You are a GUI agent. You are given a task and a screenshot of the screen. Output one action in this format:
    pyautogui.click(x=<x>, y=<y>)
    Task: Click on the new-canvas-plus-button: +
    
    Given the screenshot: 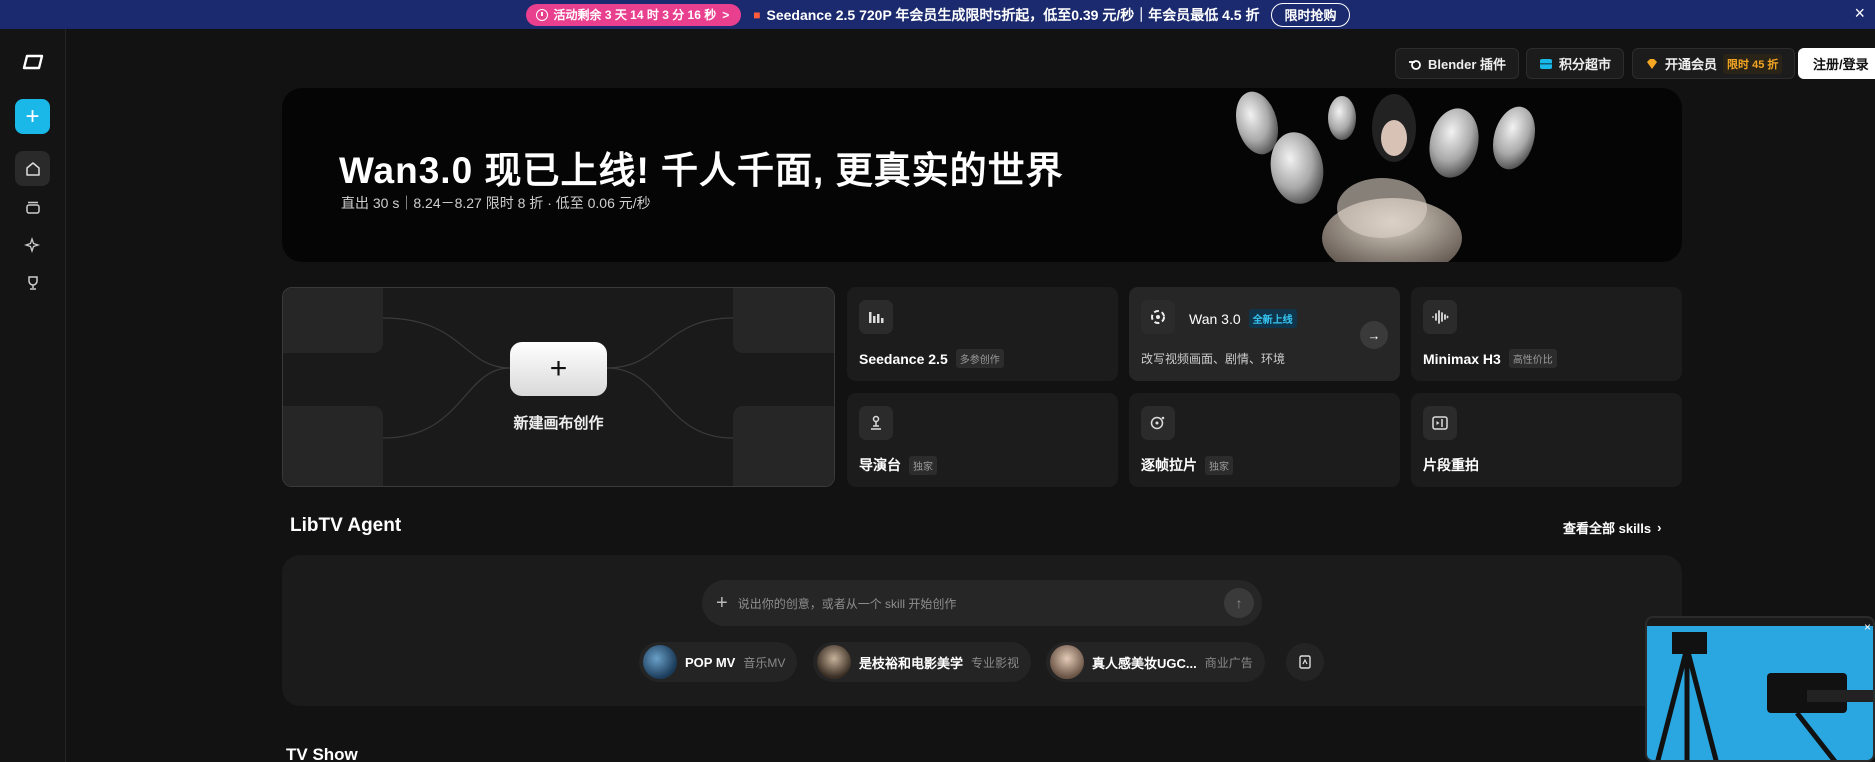 What is the action you would take?
    pyautogui.click(x=558, y=369)
    